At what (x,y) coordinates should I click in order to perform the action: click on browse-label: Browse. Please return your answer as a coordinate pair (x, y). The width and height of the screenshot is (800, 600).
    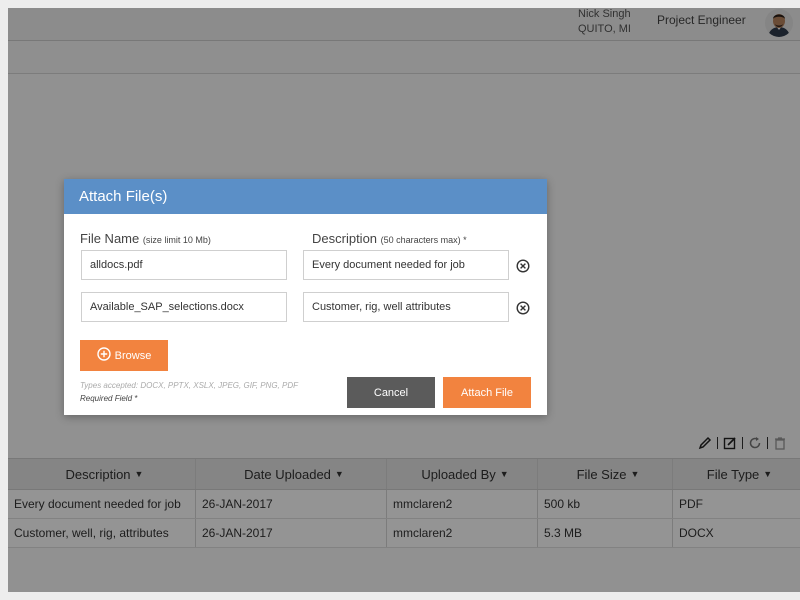
    Looking at the image, I should click on (133, 355).